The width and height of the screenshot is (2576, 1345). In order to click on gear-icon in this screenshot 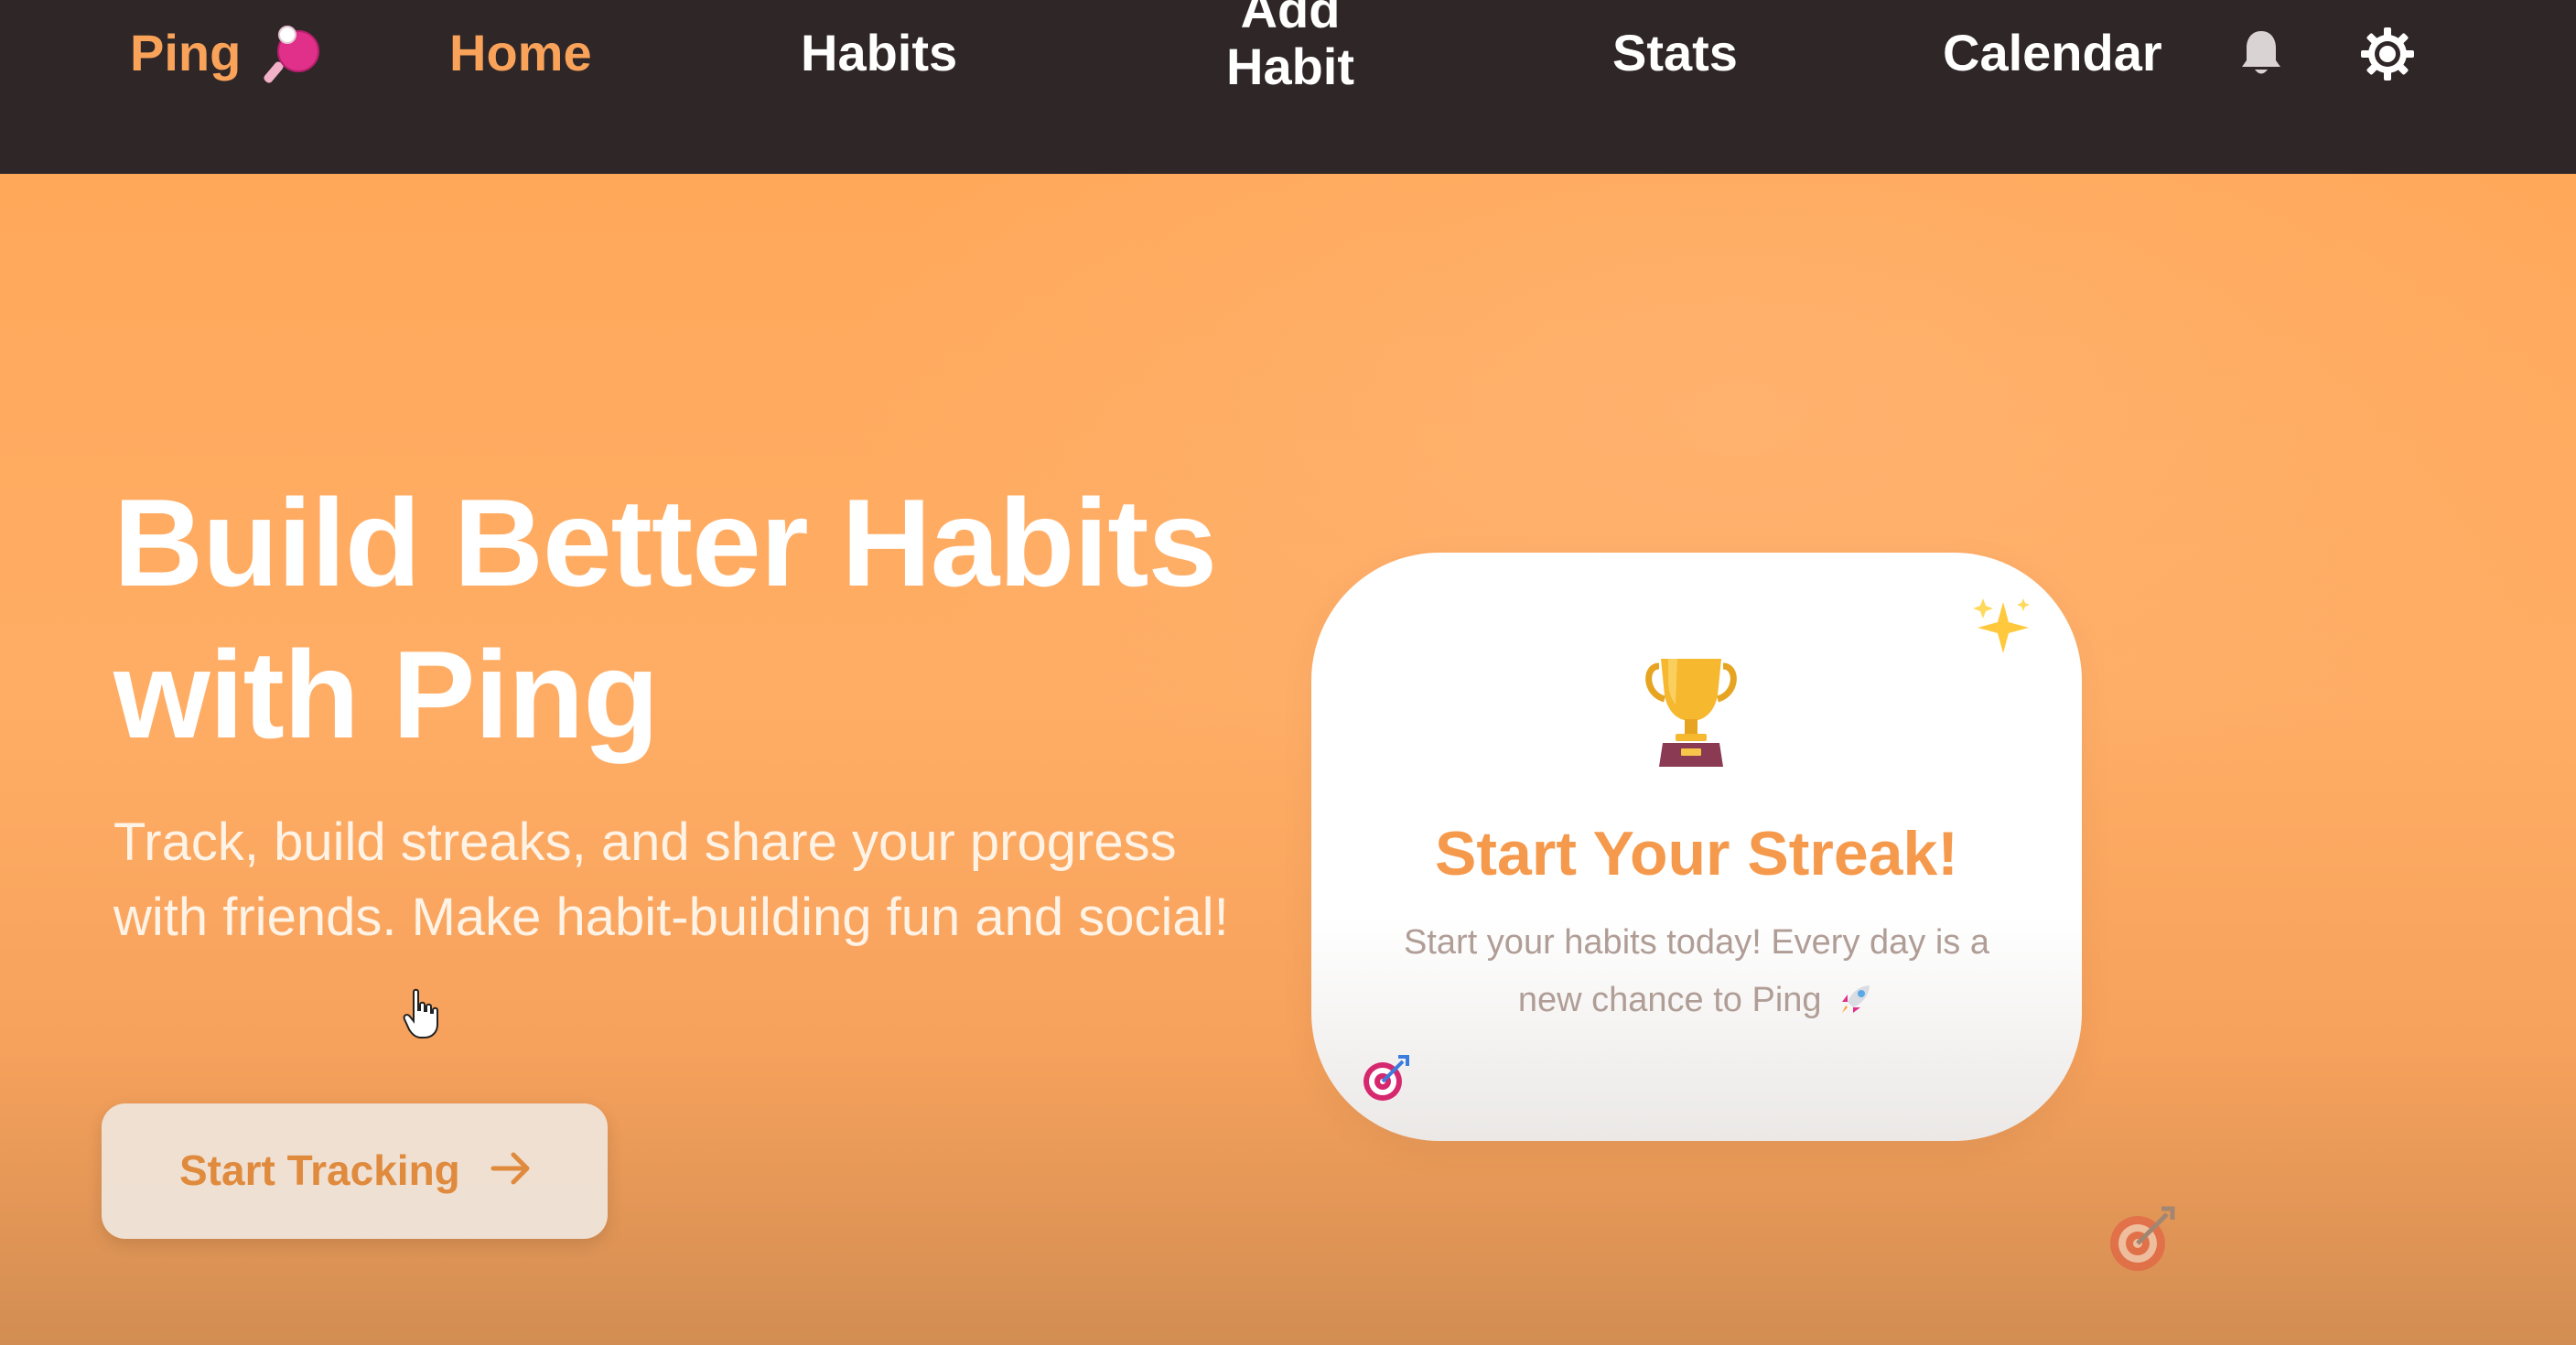, I will do `click(2387, 54)`.